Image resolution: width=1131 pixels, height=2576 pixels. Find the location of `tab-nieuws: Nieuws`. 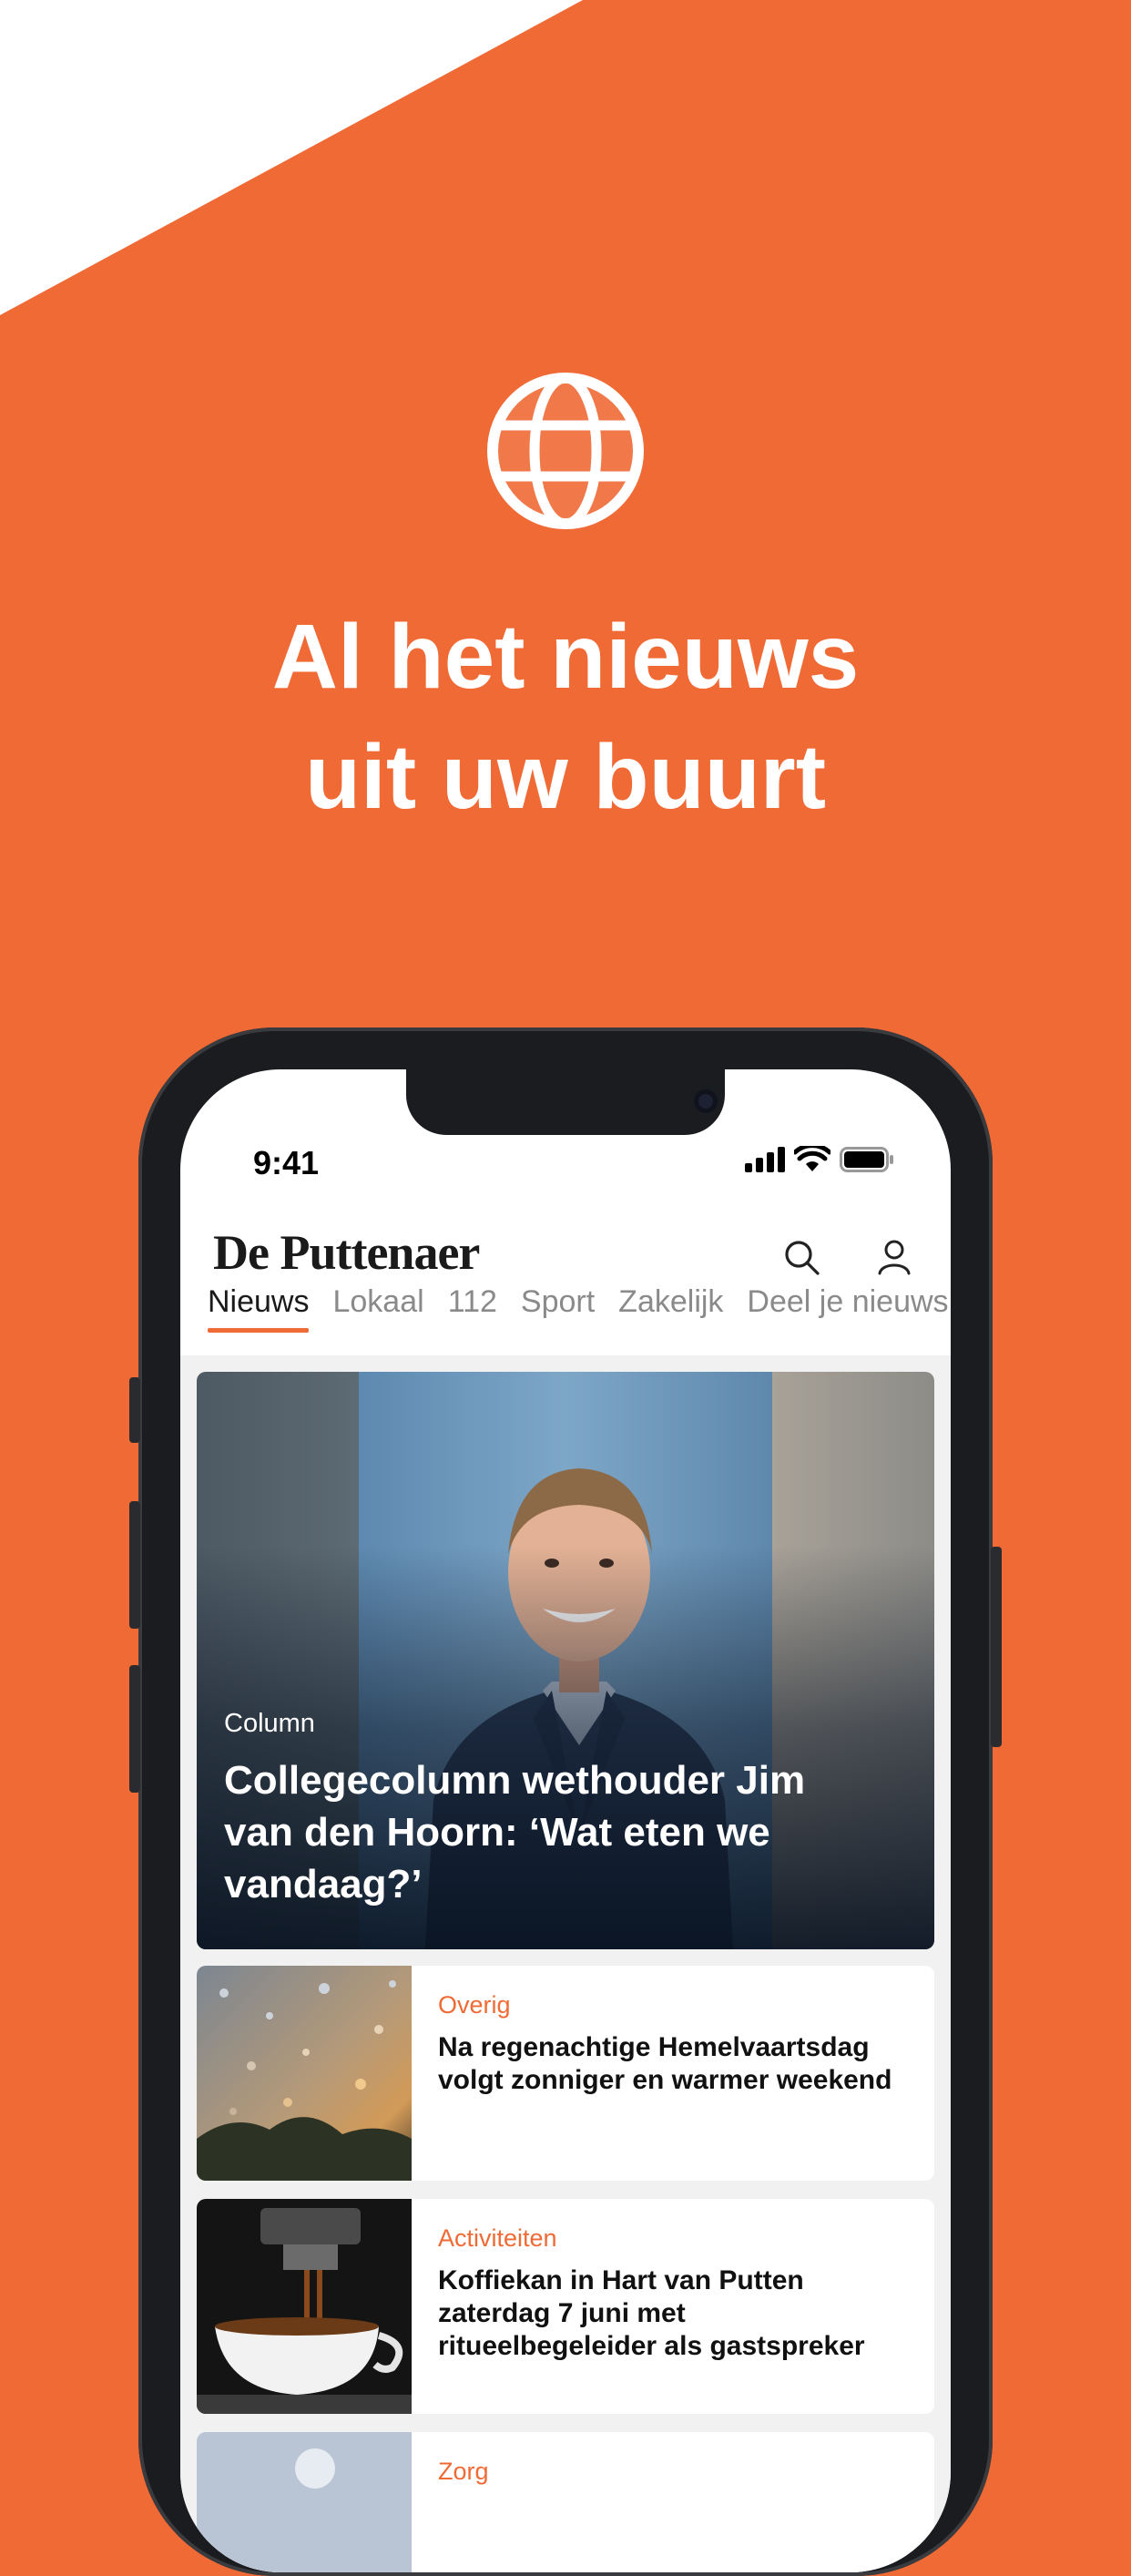

tab-nieuws: Nieuws is located at coordinates (259, 1308).